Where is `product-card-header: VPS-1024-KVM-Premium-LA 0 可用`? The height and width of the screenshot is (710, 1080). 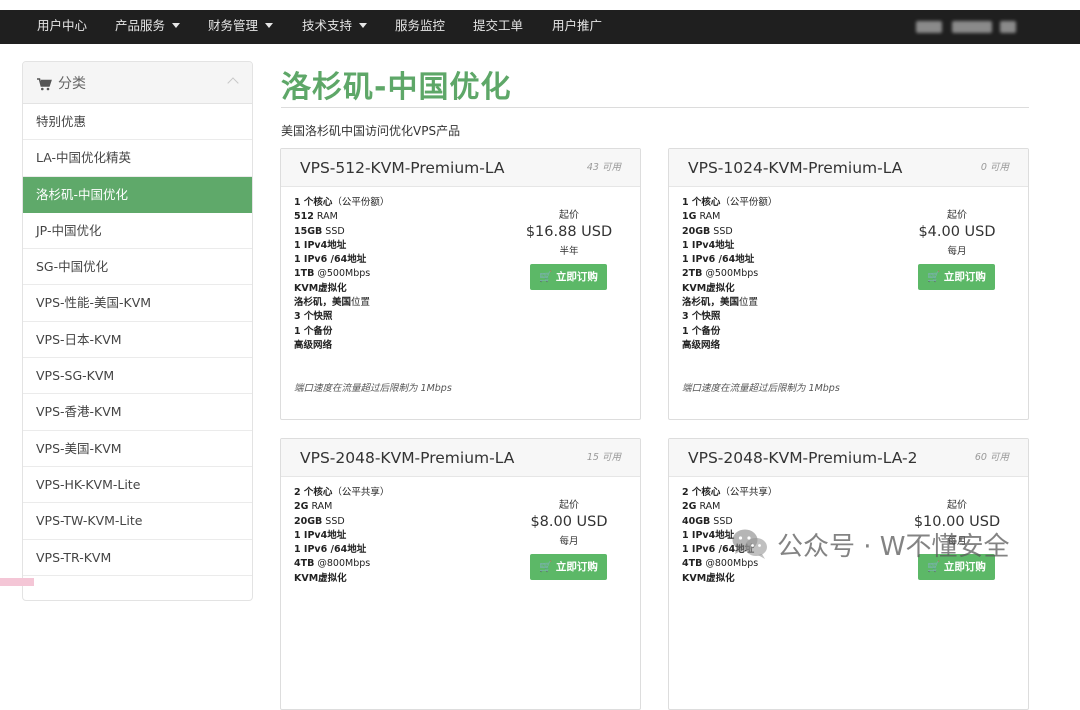 product-card-header: VPS-1024-KVM-Premium-LA 0 可用 is located at coordinates (848, 168).